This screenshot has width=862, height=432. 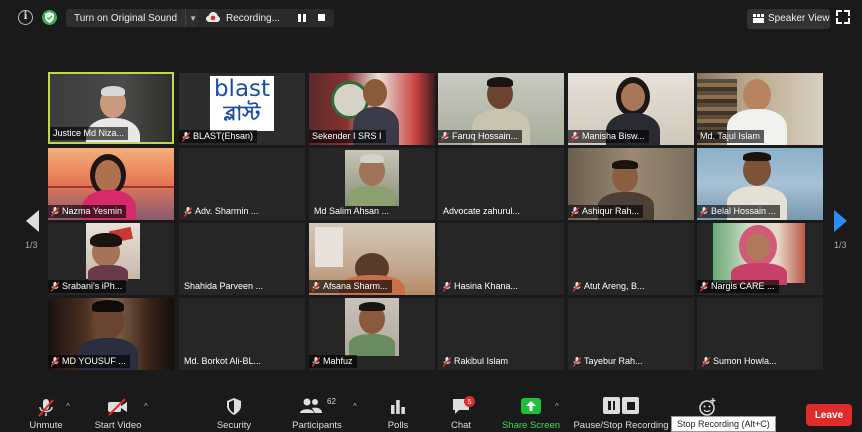 I want to click on participants-icon, so click(x=311, y=405).